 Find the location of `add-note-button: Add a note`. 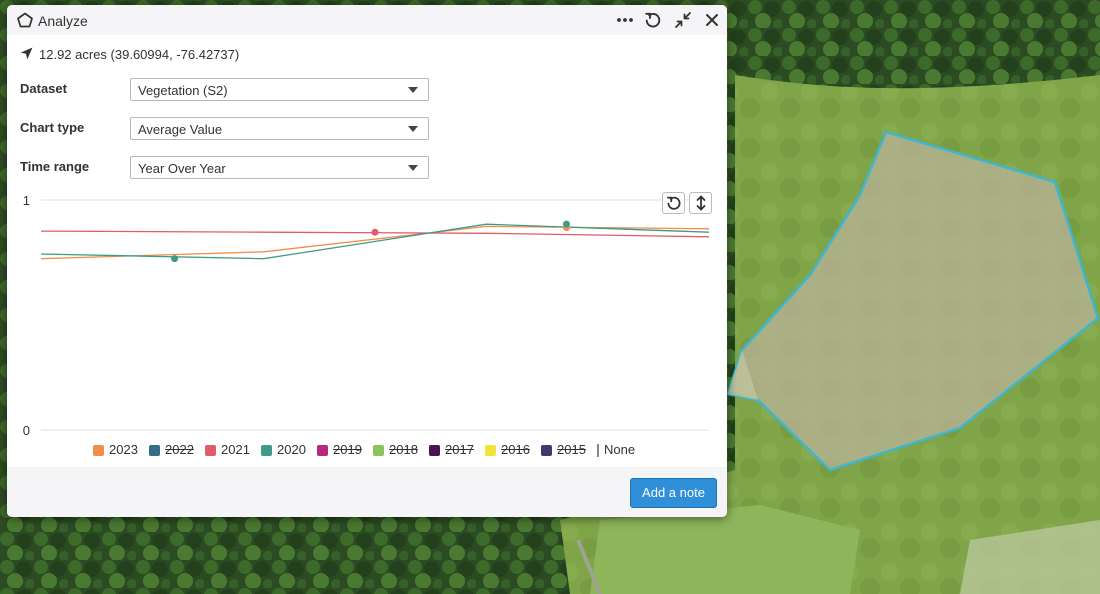

add-note-button: Add a note is located at coordinates (673, 493).